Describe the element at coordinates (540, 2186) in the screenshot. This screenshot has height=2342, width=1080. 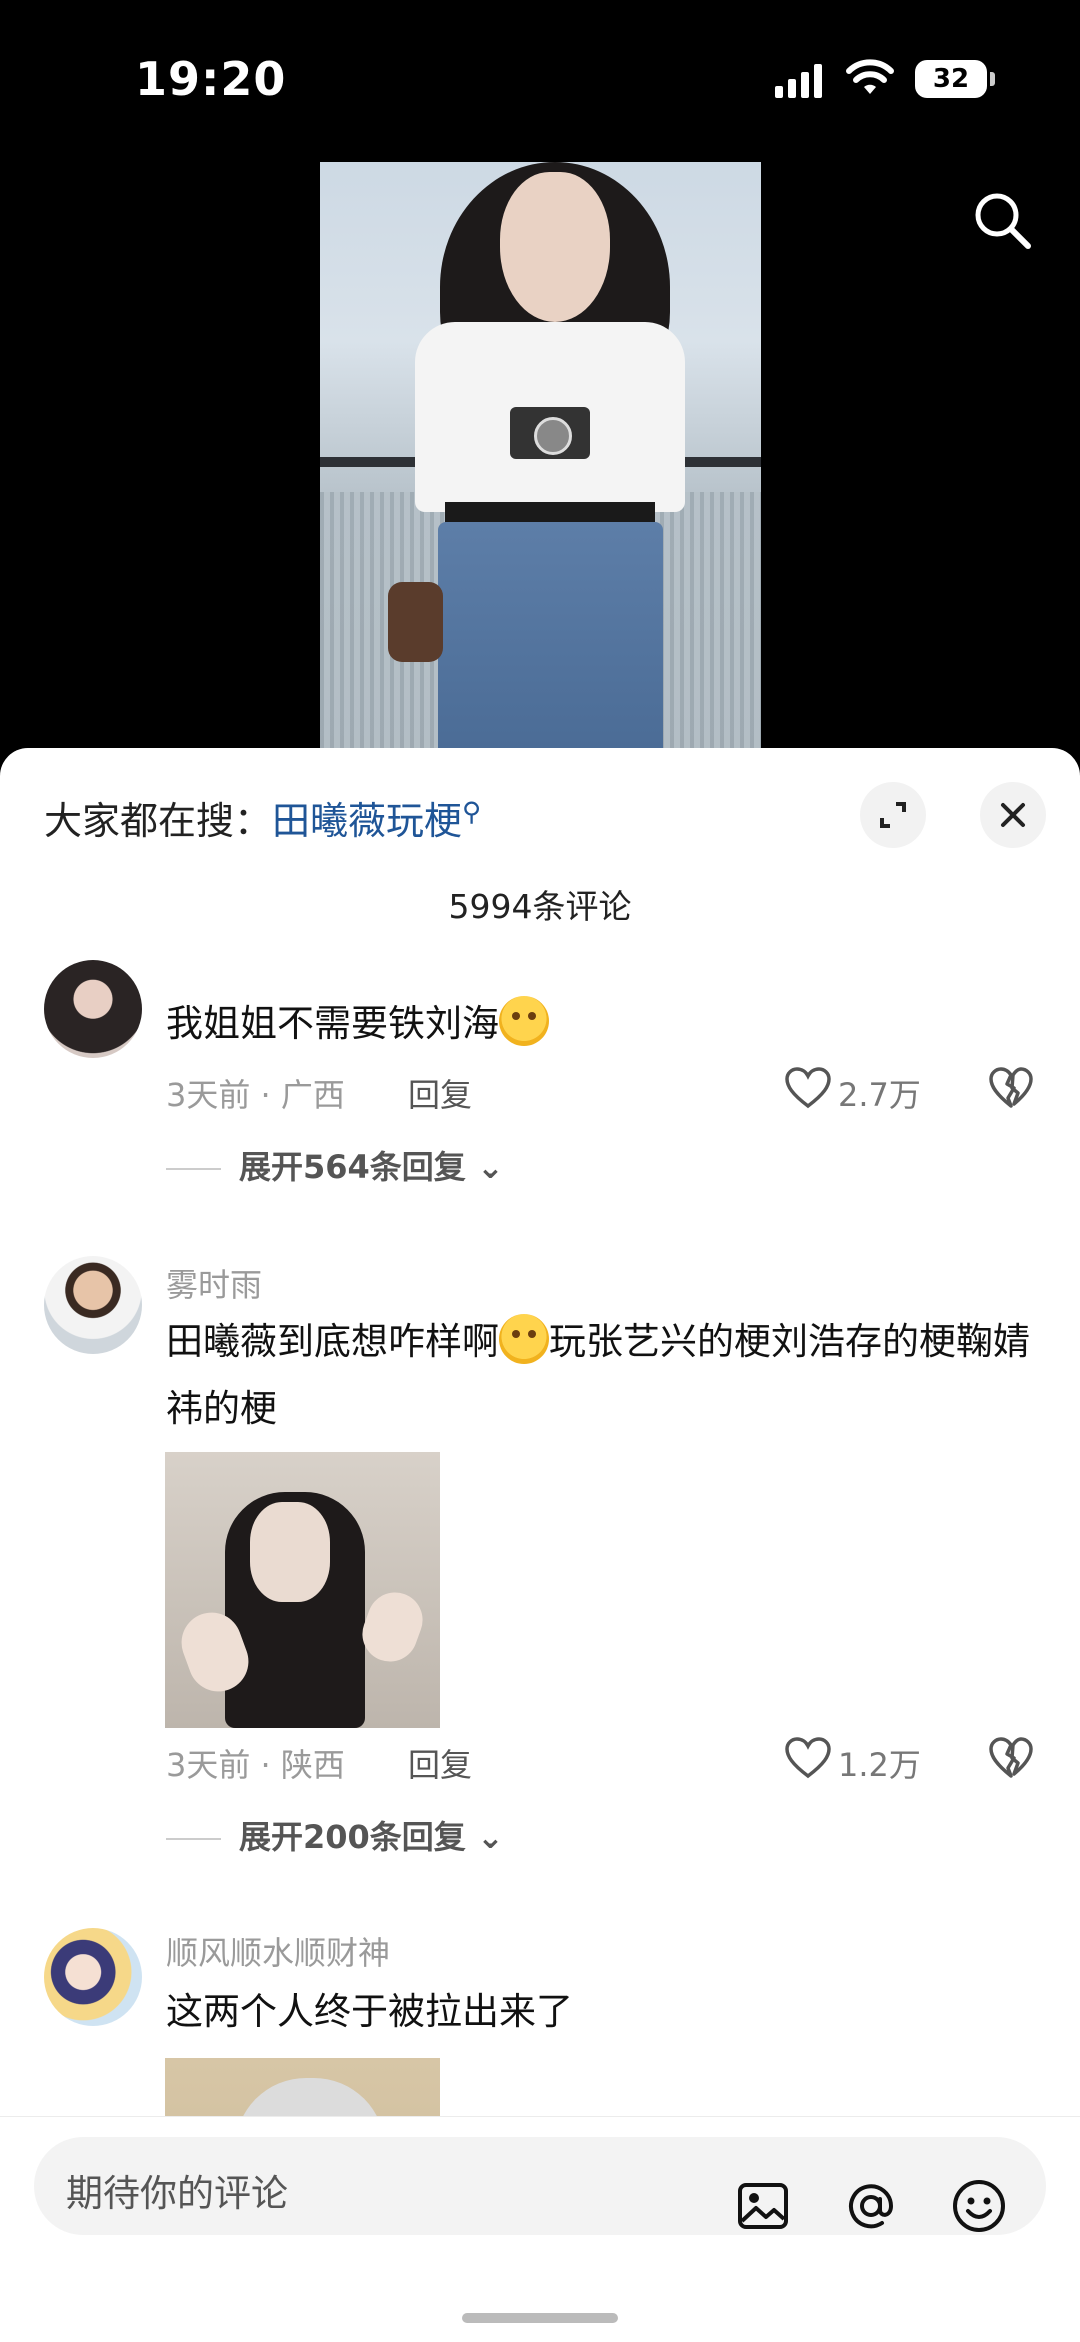
I see `comment-input: 期待你的评论` at that location.